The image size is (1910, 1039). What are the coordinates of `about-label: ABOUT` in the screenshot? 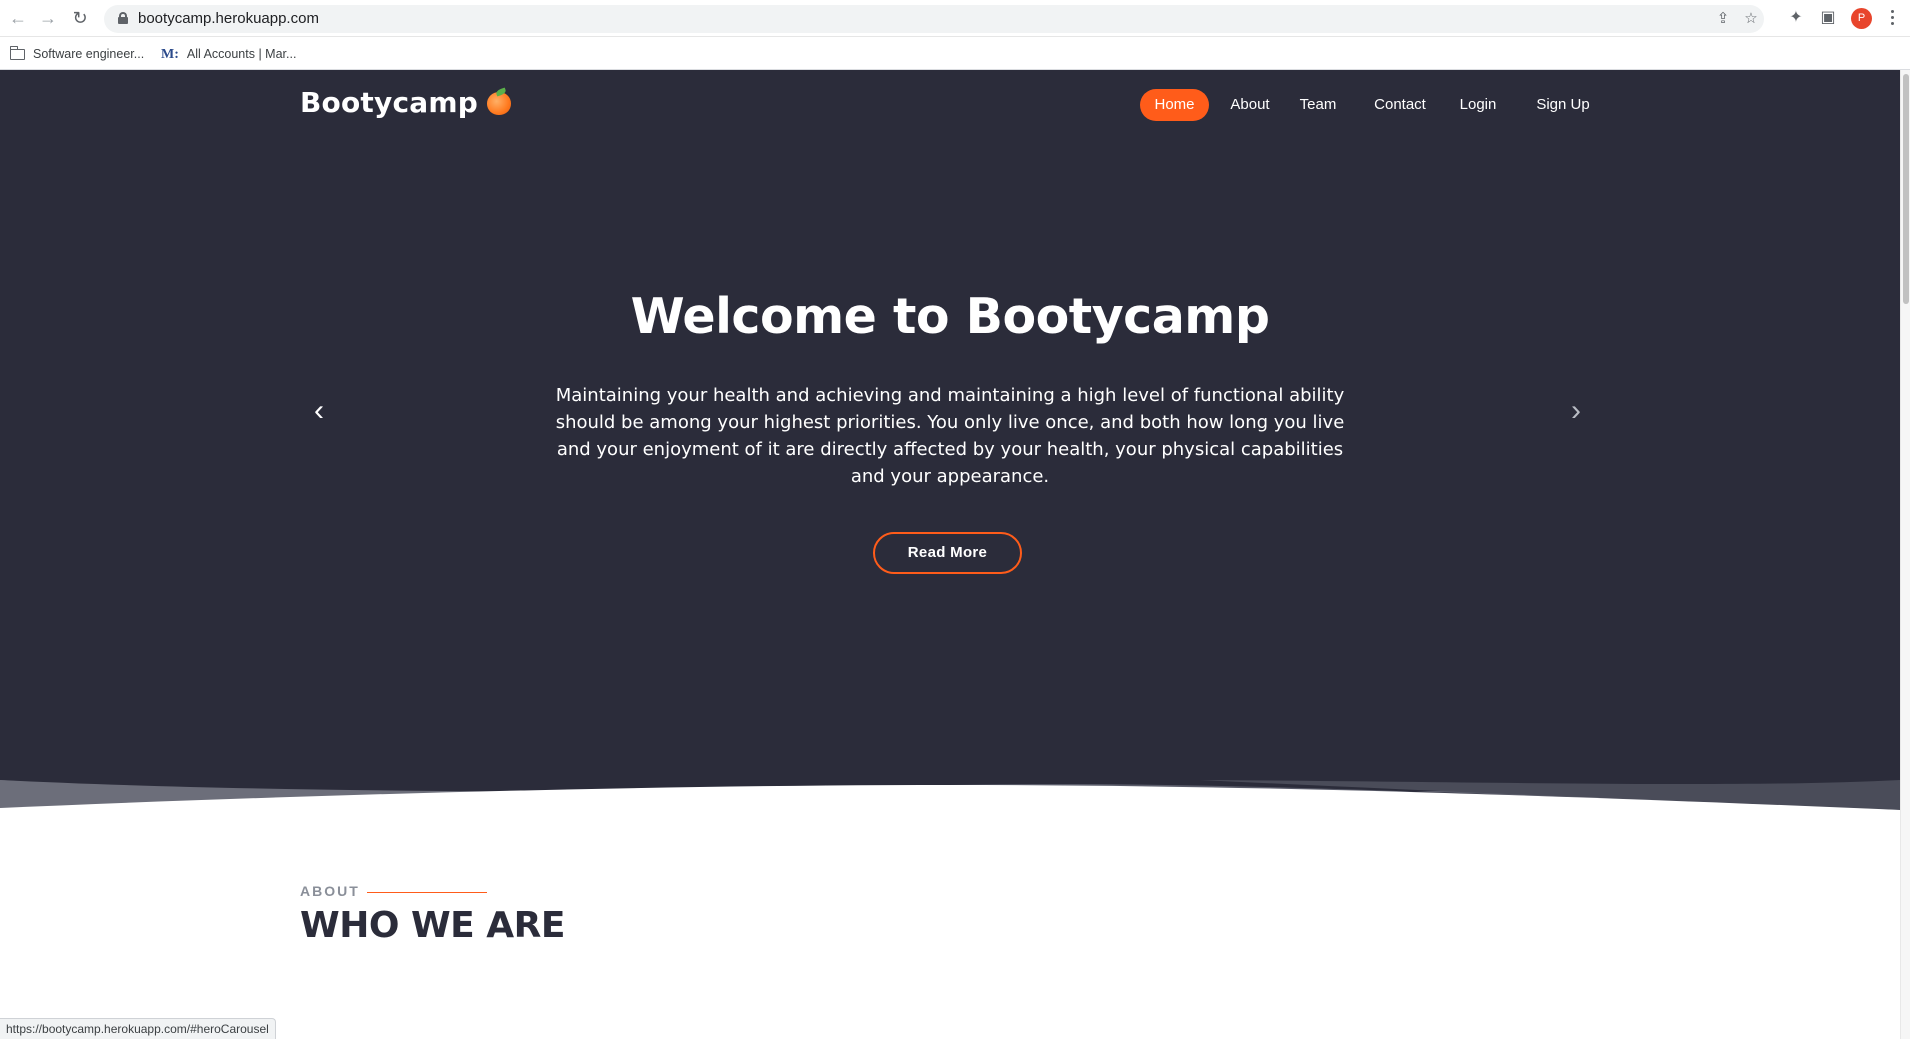 It's located at (330, 891).